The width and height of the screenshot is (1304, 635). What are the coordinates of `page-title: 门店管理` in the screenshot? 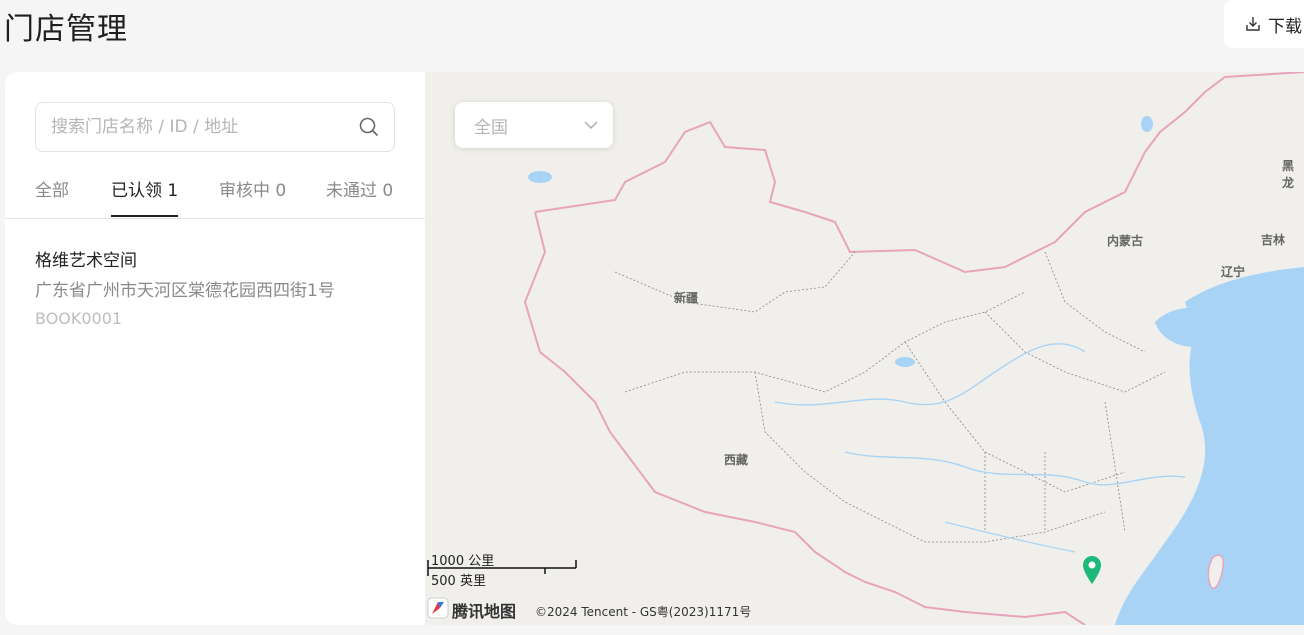 It's located at (66, 29).